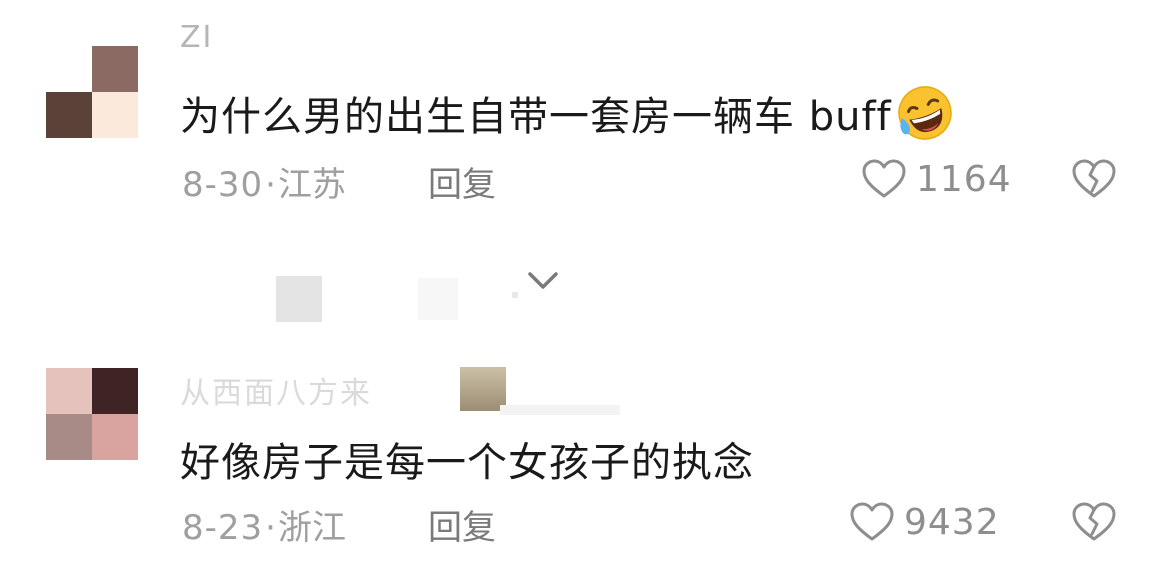  I want to click on comment-text-content: 为什么男的出生自带一套房一辆车 buff, so click(536, 117).